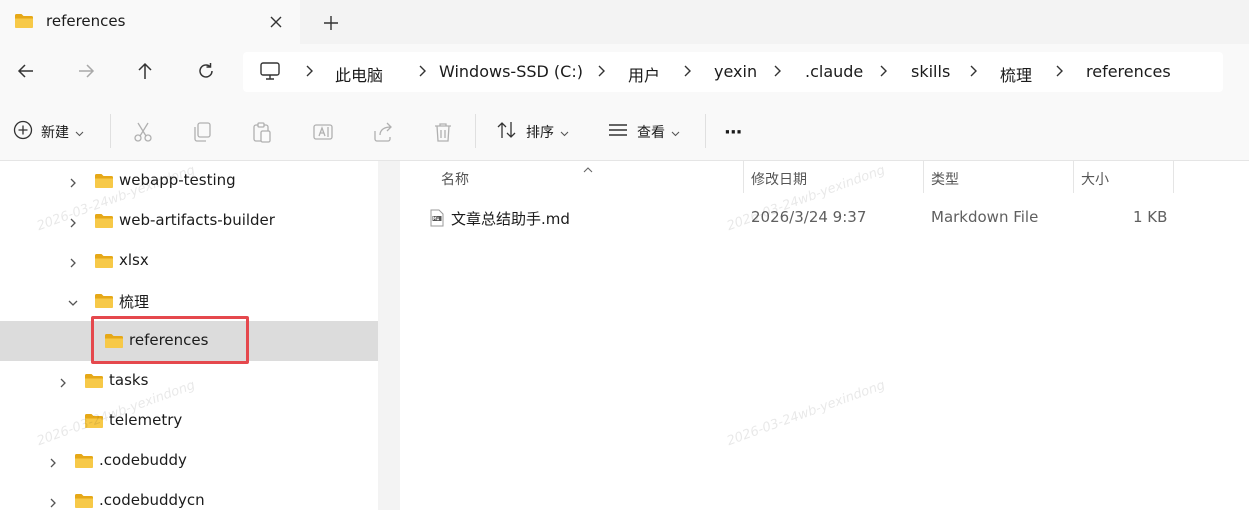  What do you see at coordinates (197, 220) in the screenshot?
I see `tree-item-label: web-artifacts-builder` at bounding box center [197, 220].